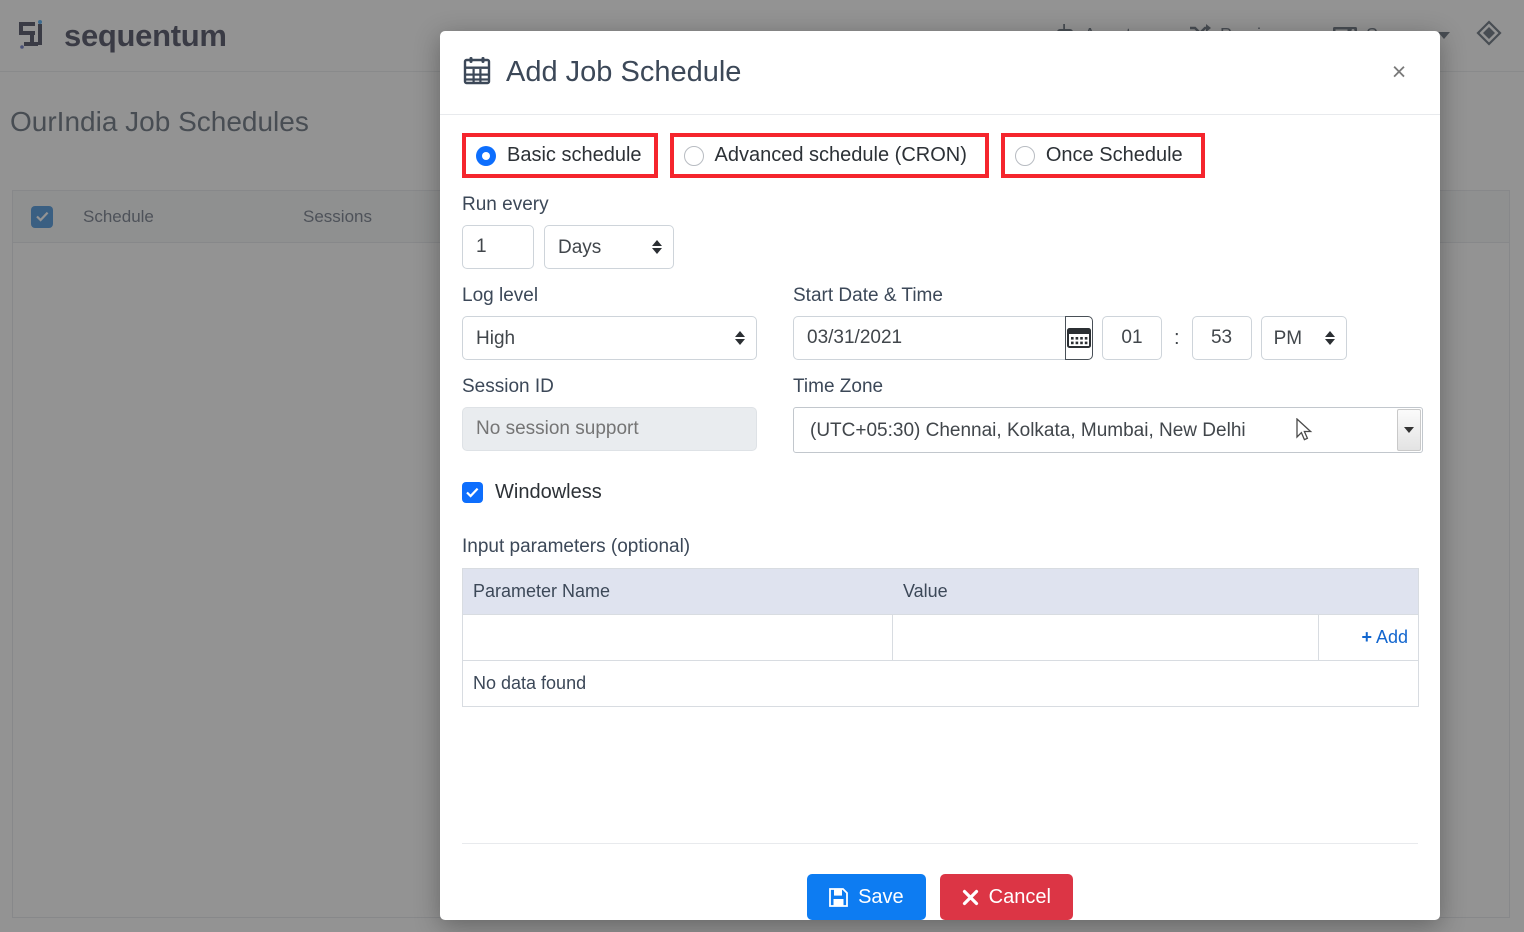  Describe the element at coordinates (472, 492) in the screenshot. I see `windowless-checkbox` at that location.